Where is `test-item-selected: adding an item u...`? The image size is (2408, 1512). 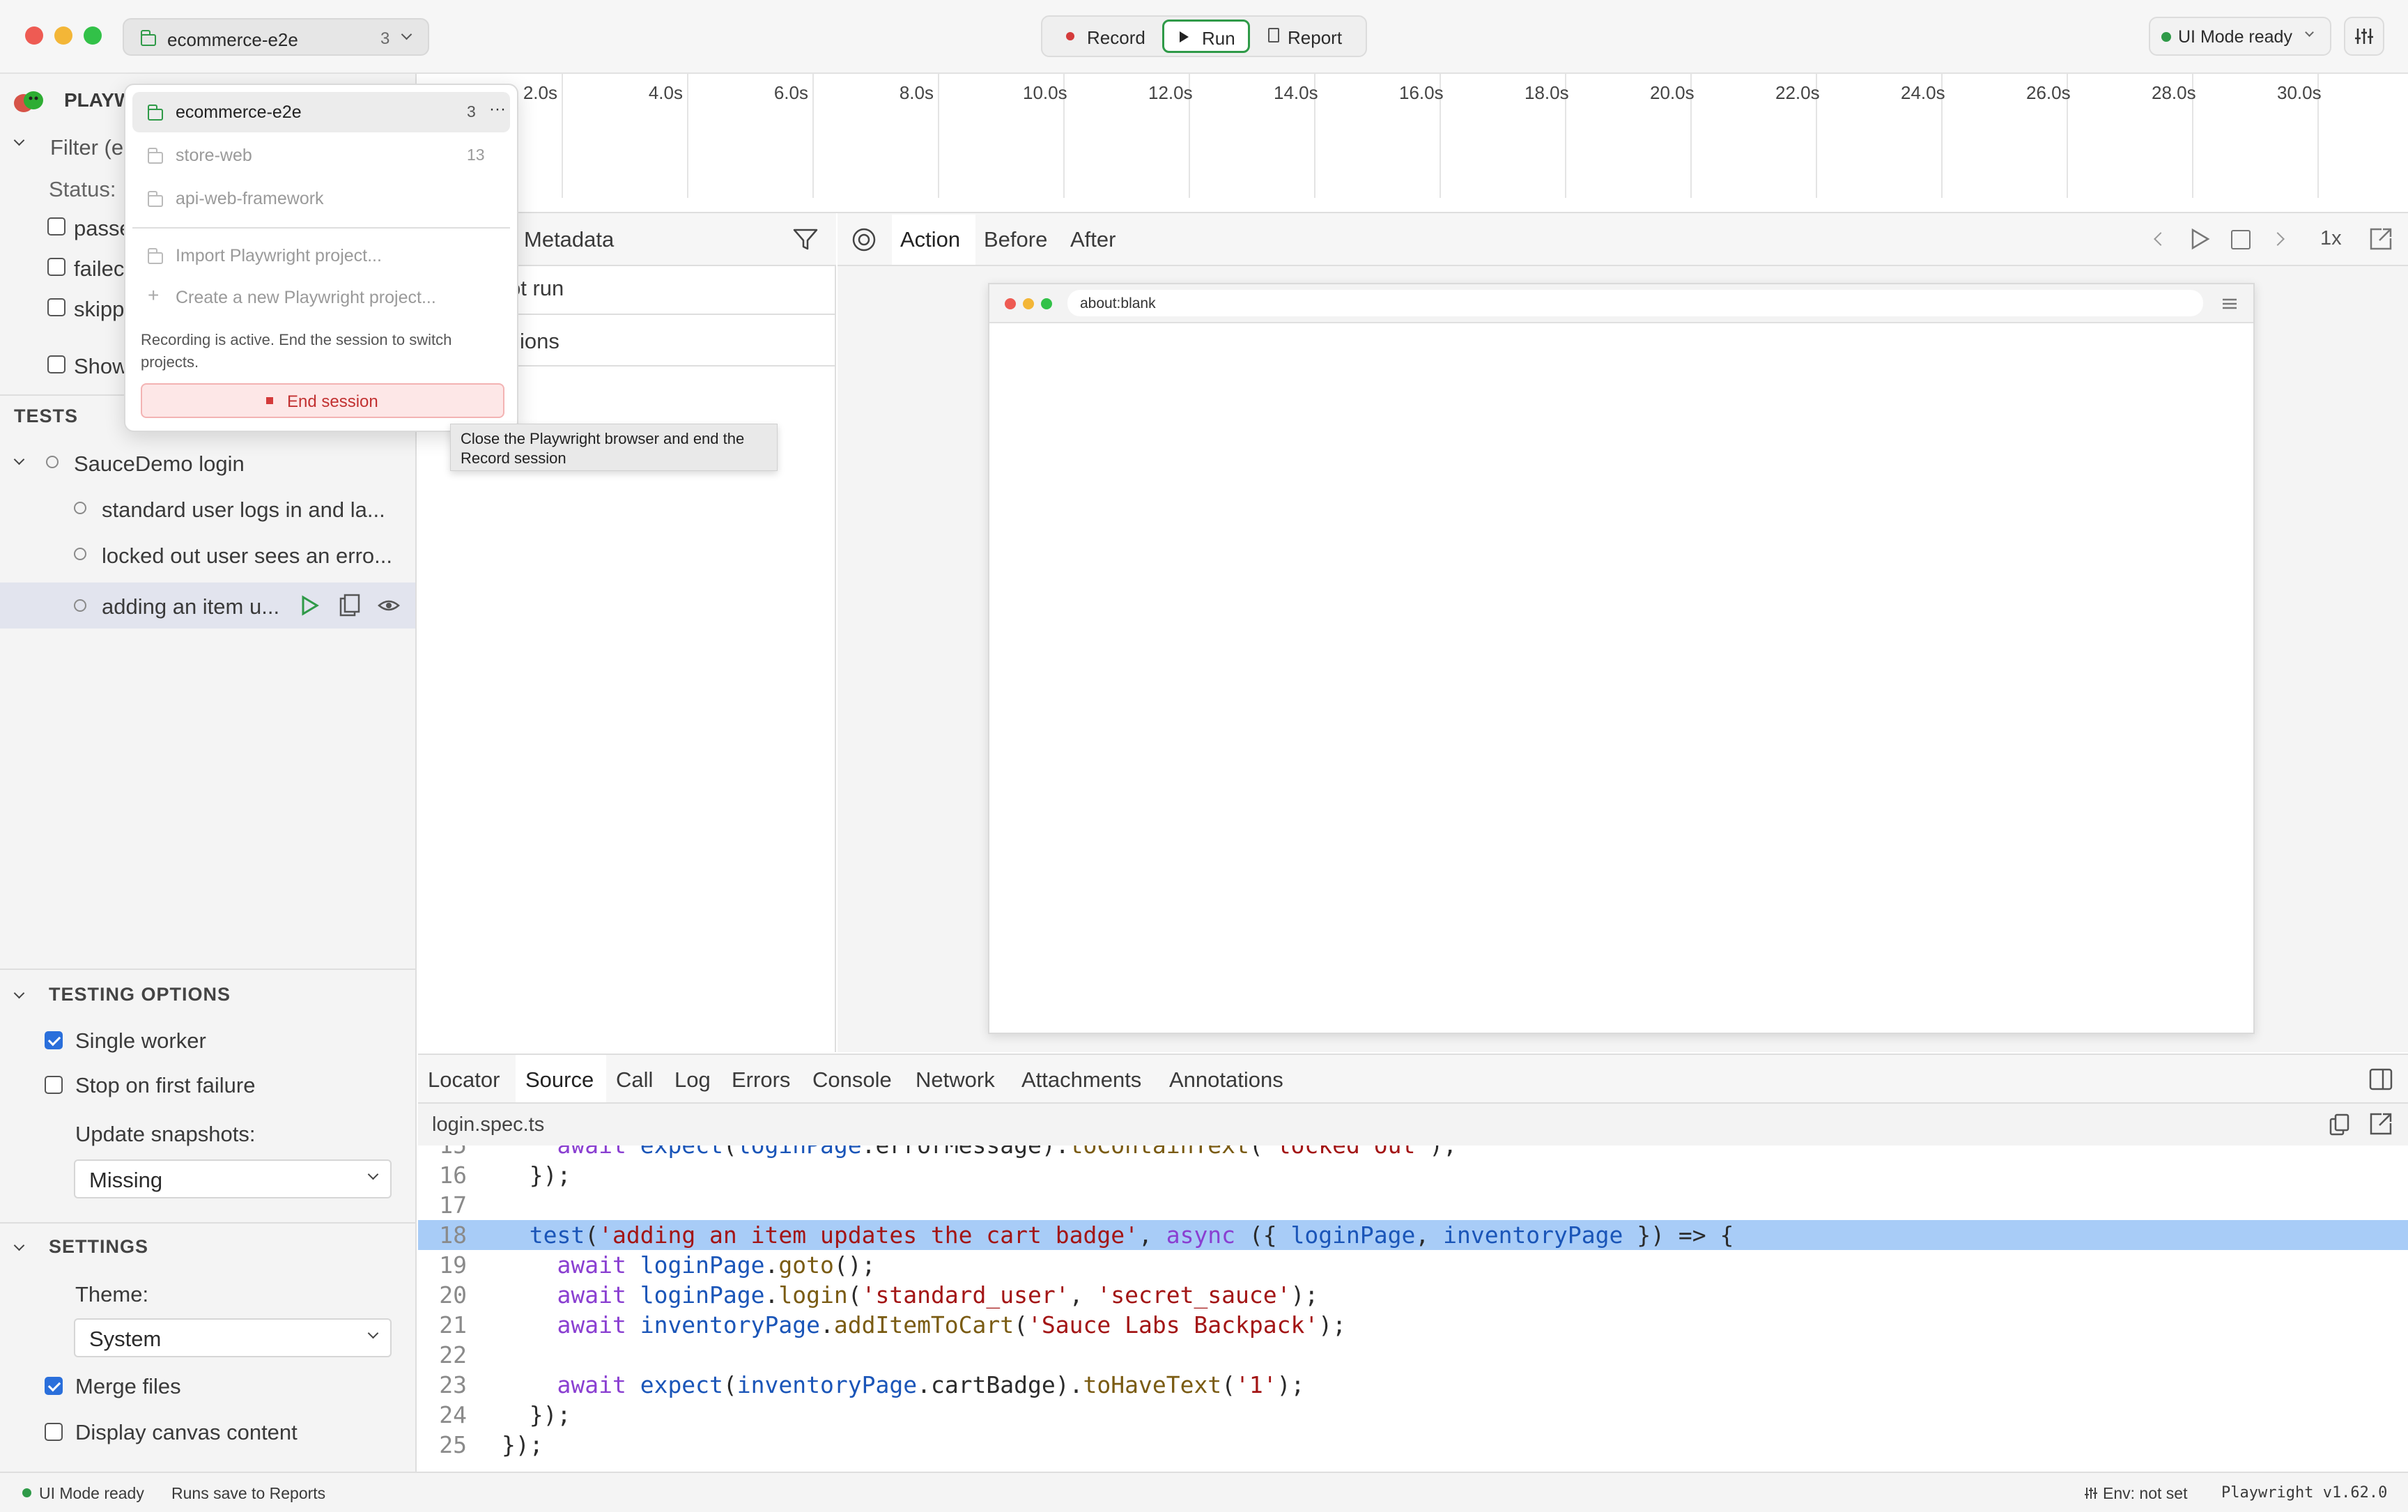 test-item-selected: adding an item u... is located at coordinates (208, 605).